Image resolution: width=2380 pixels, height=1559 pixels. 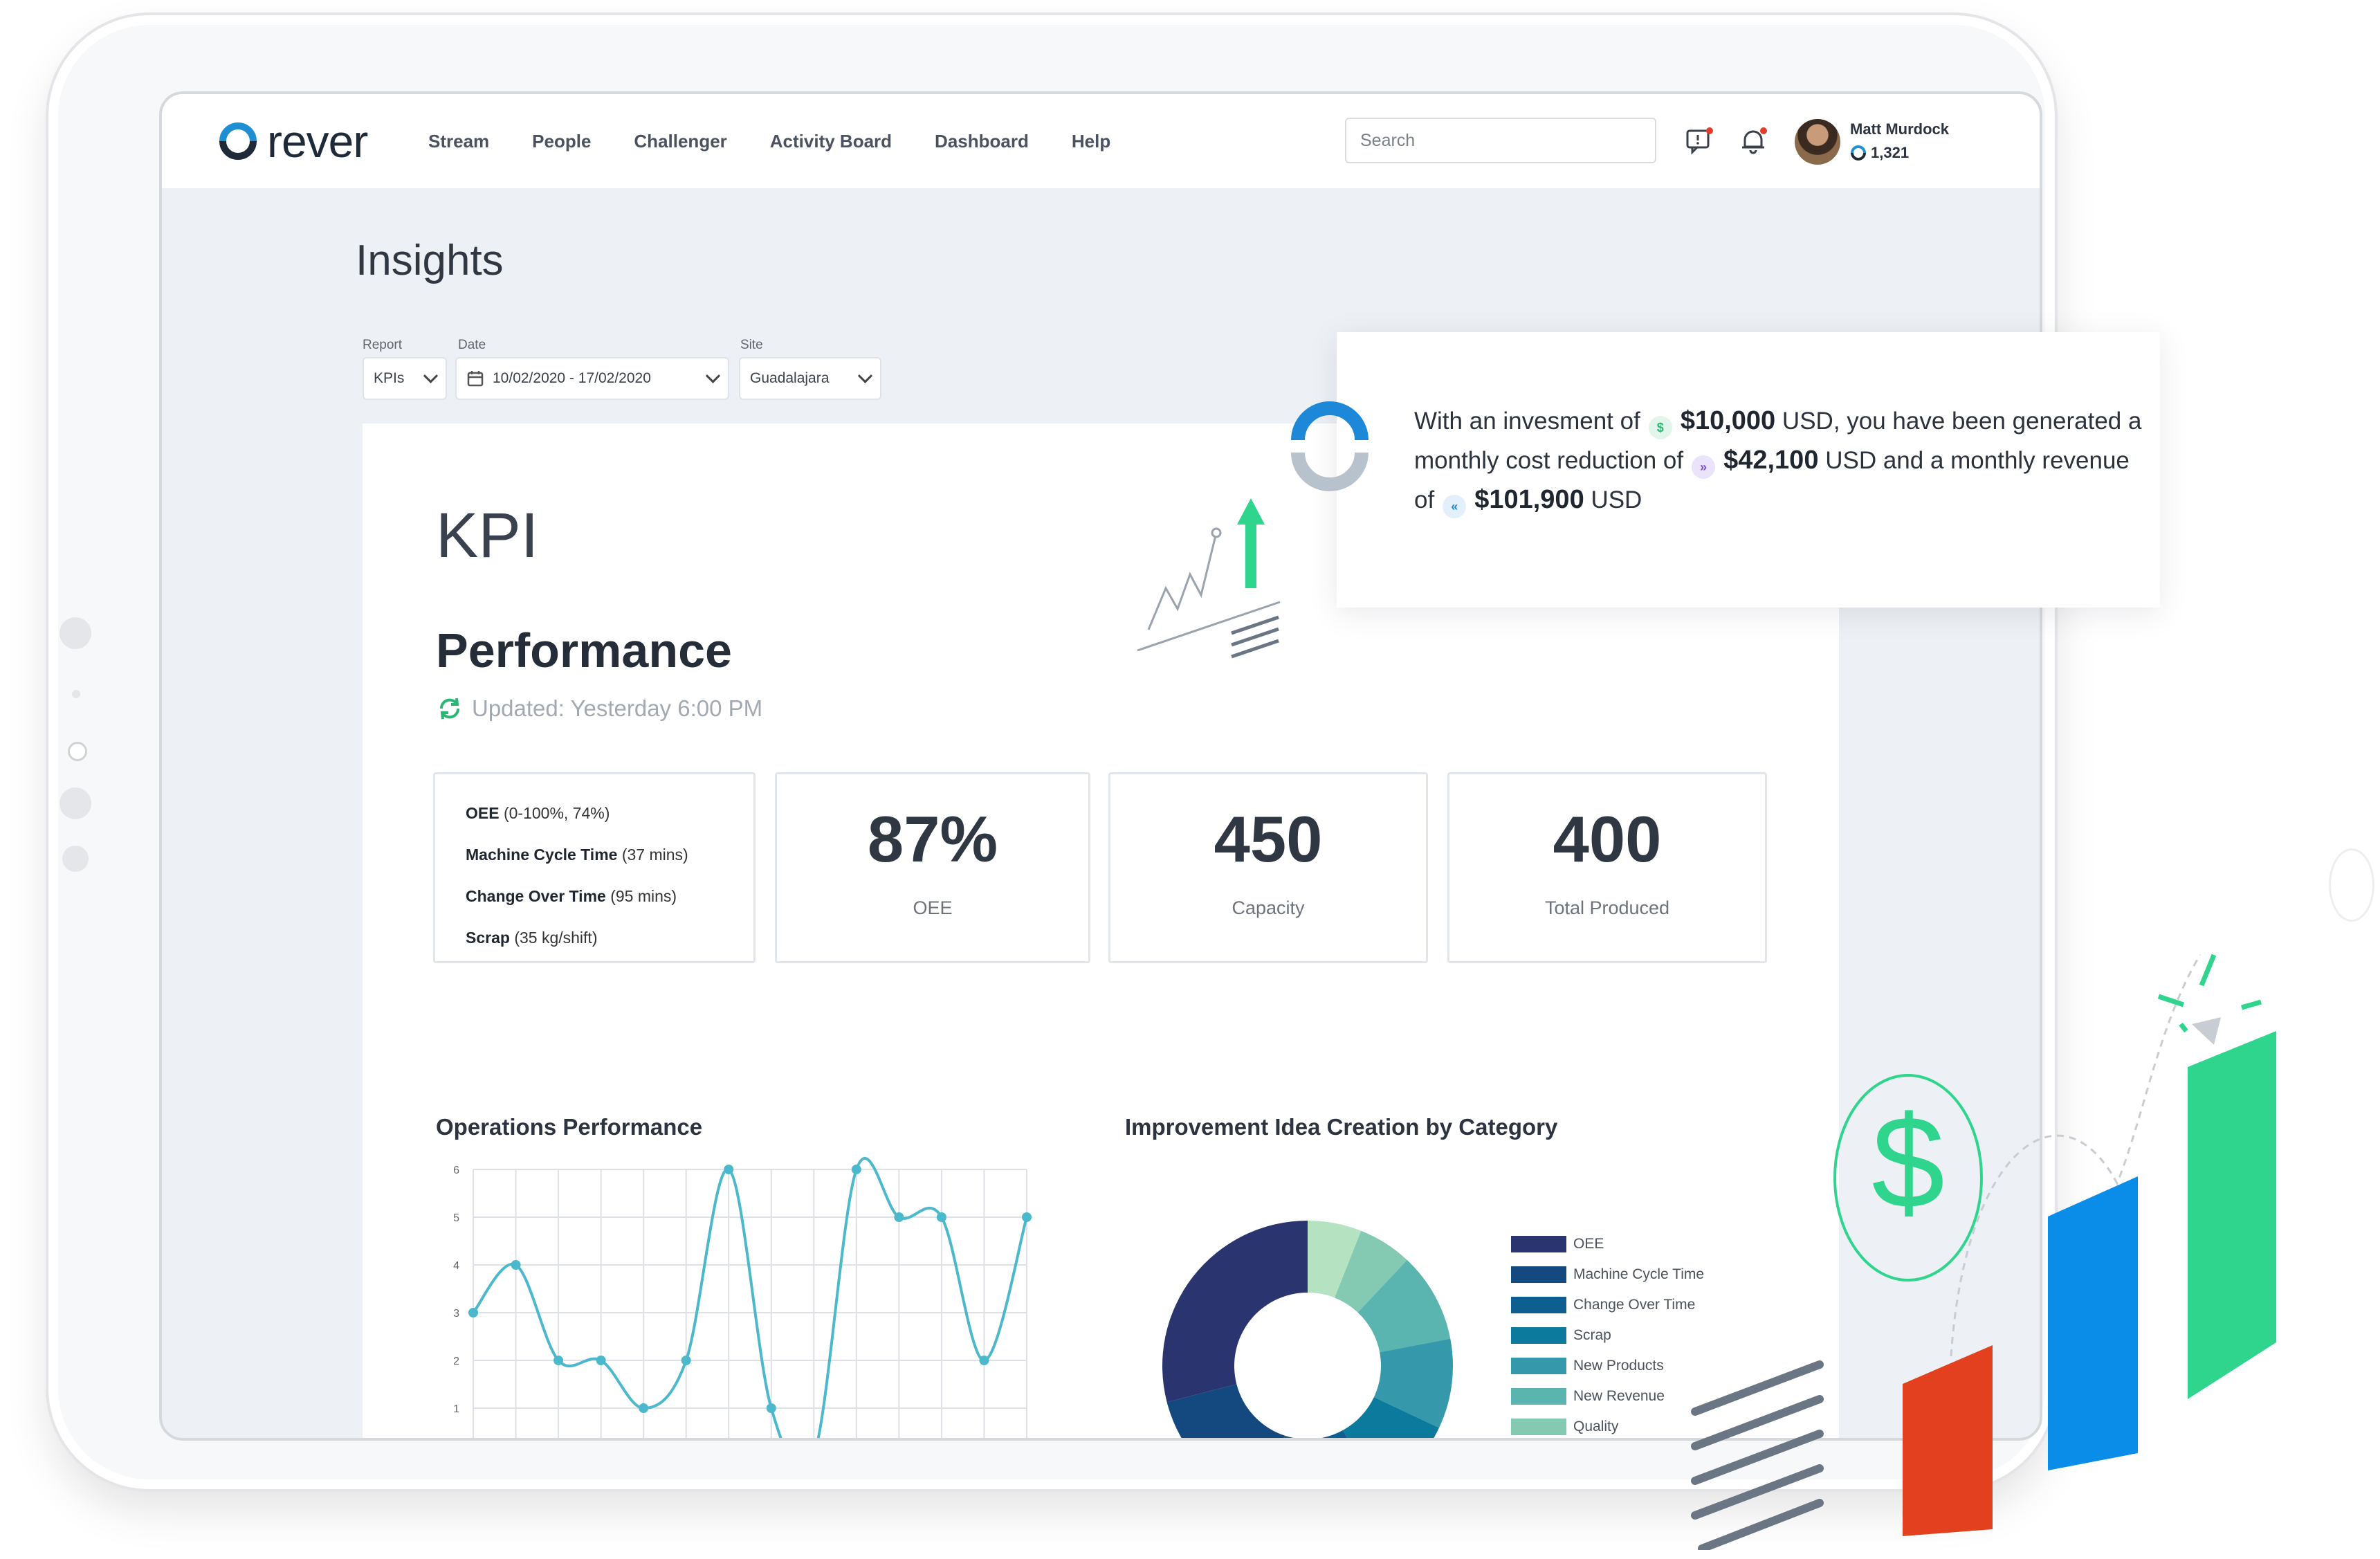 I want to click on stat-label: Capacity, so click(x=1268, y=908).